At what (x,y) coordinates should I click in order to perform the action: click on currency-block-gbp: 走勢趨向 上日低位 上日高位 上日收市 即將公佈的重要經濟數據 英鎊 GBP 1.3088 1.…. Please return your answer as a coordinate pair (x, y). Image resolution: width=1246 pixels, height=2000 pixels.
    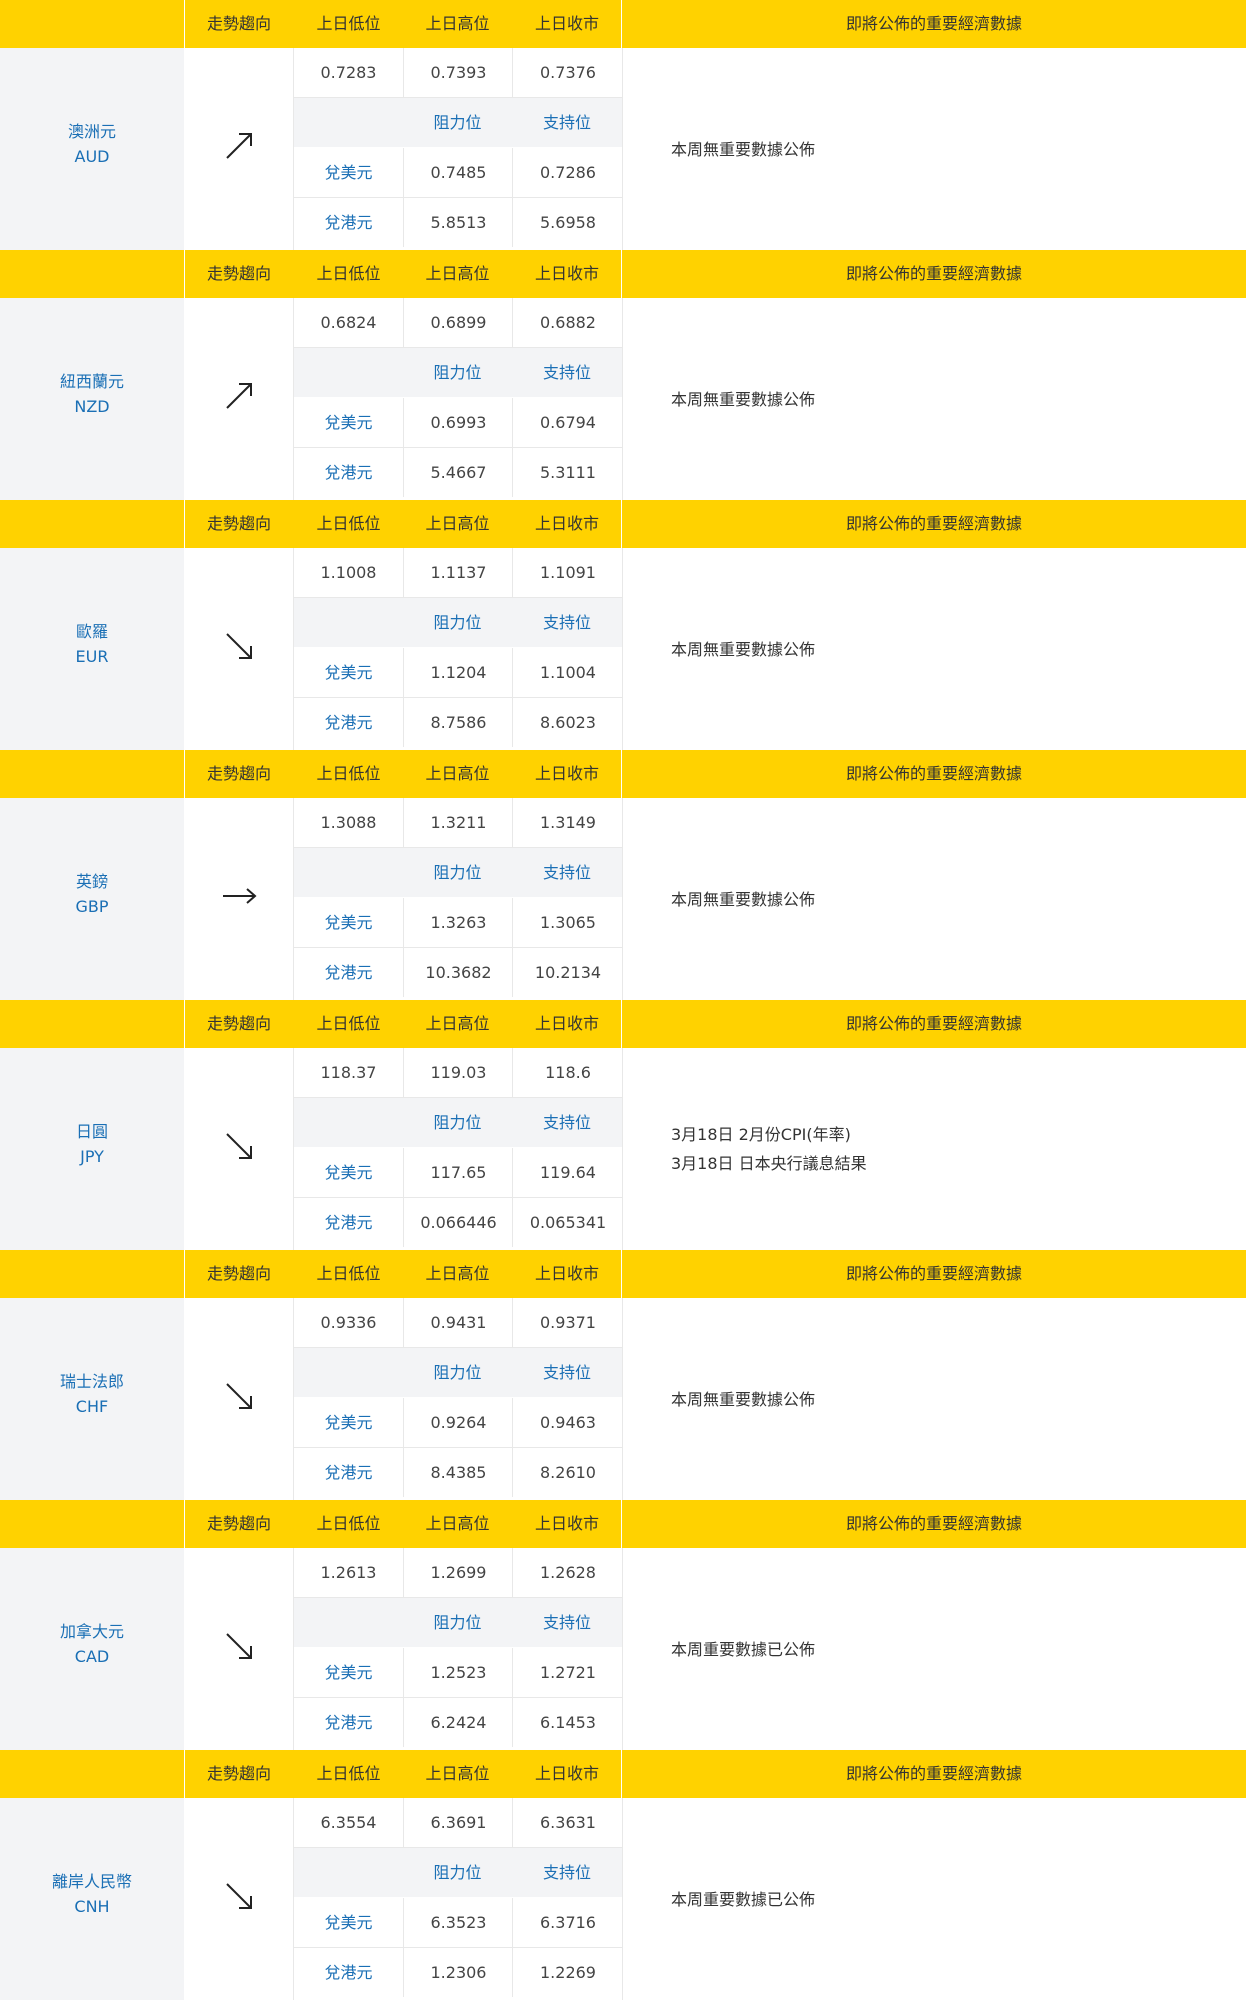
    Looking at the image, I should click on (623, 875).